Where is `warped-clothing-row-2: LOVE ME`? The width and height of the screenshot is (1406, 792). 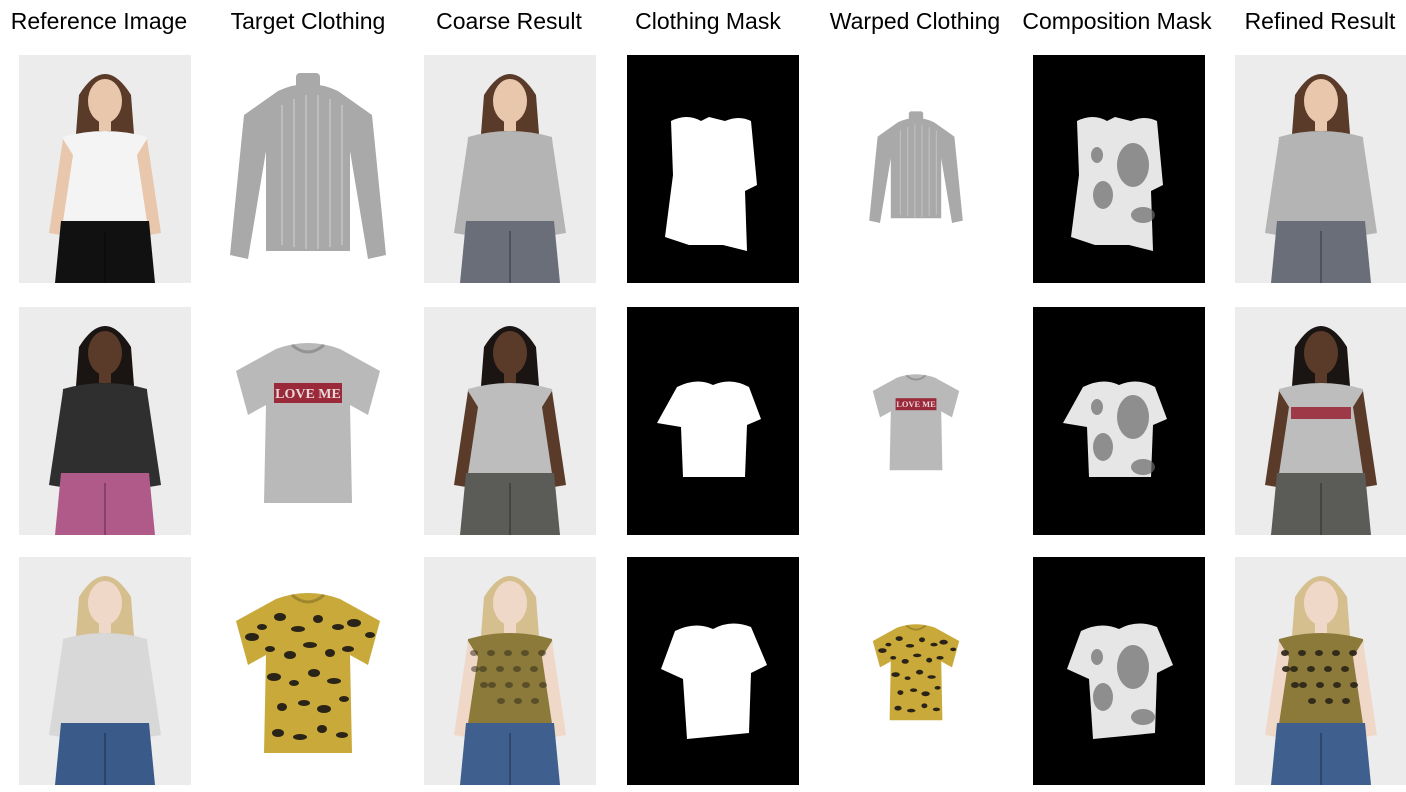 warped-clothing-row-2: LOVE ME is located at coordinates (916, 421).